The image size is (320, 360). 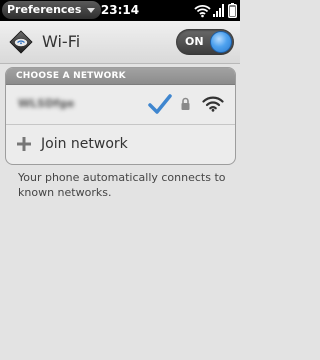 I want to click on wifi-toggle: ON, so click(x=205, y=42).